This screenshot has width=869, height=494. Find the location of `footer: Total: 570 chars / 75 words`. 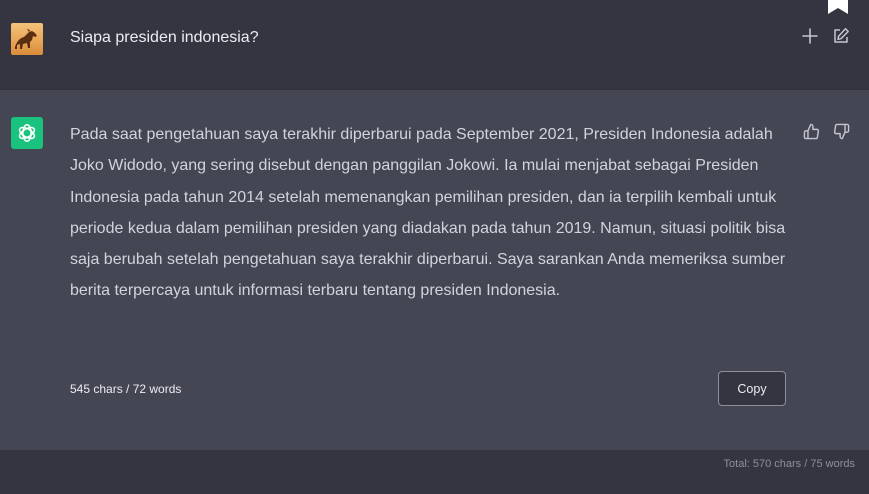

footer: Total: 570 chars / 75 words is located at coordinates (434, 472).